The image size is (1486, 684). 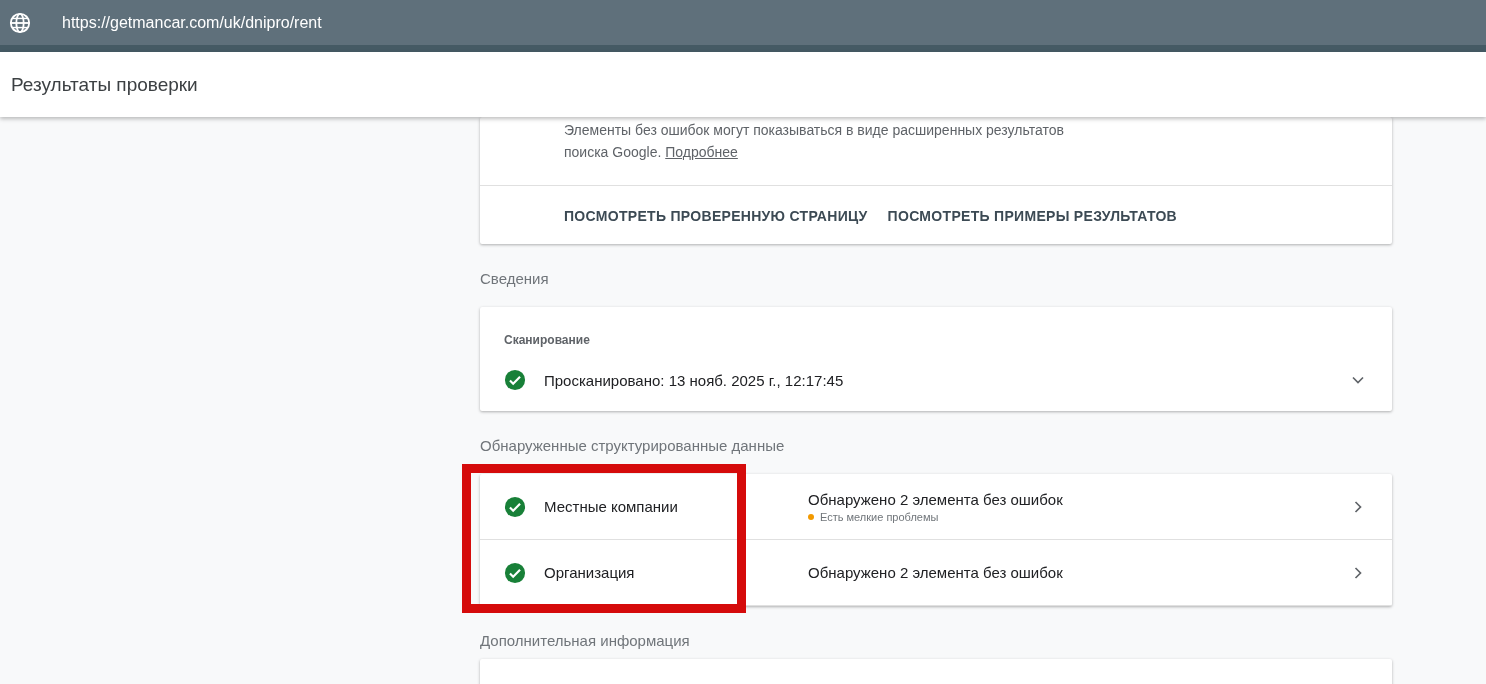 I want to click on page-url: https://getmancar.com/uk/dnipro/rent, so click(x=192, y=22).